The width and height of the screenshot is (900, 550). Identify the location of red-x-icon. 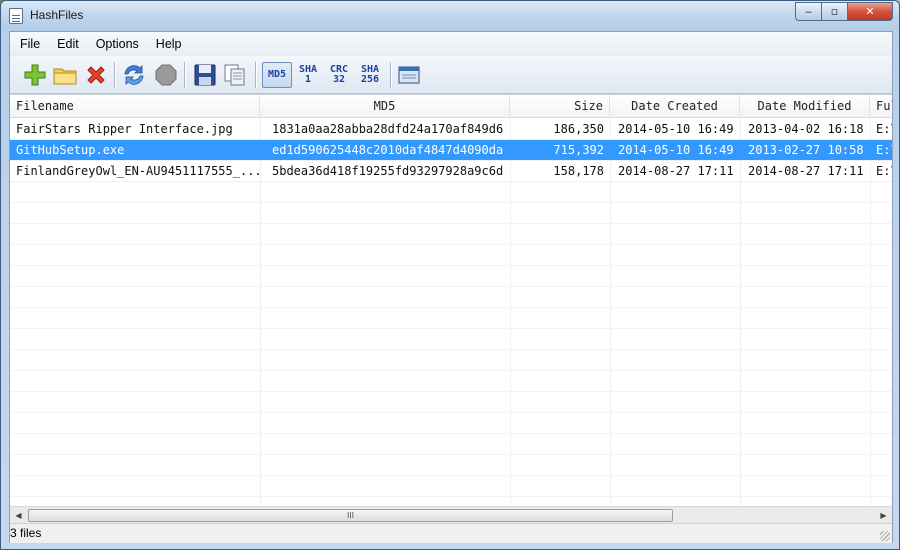
(96, 75).